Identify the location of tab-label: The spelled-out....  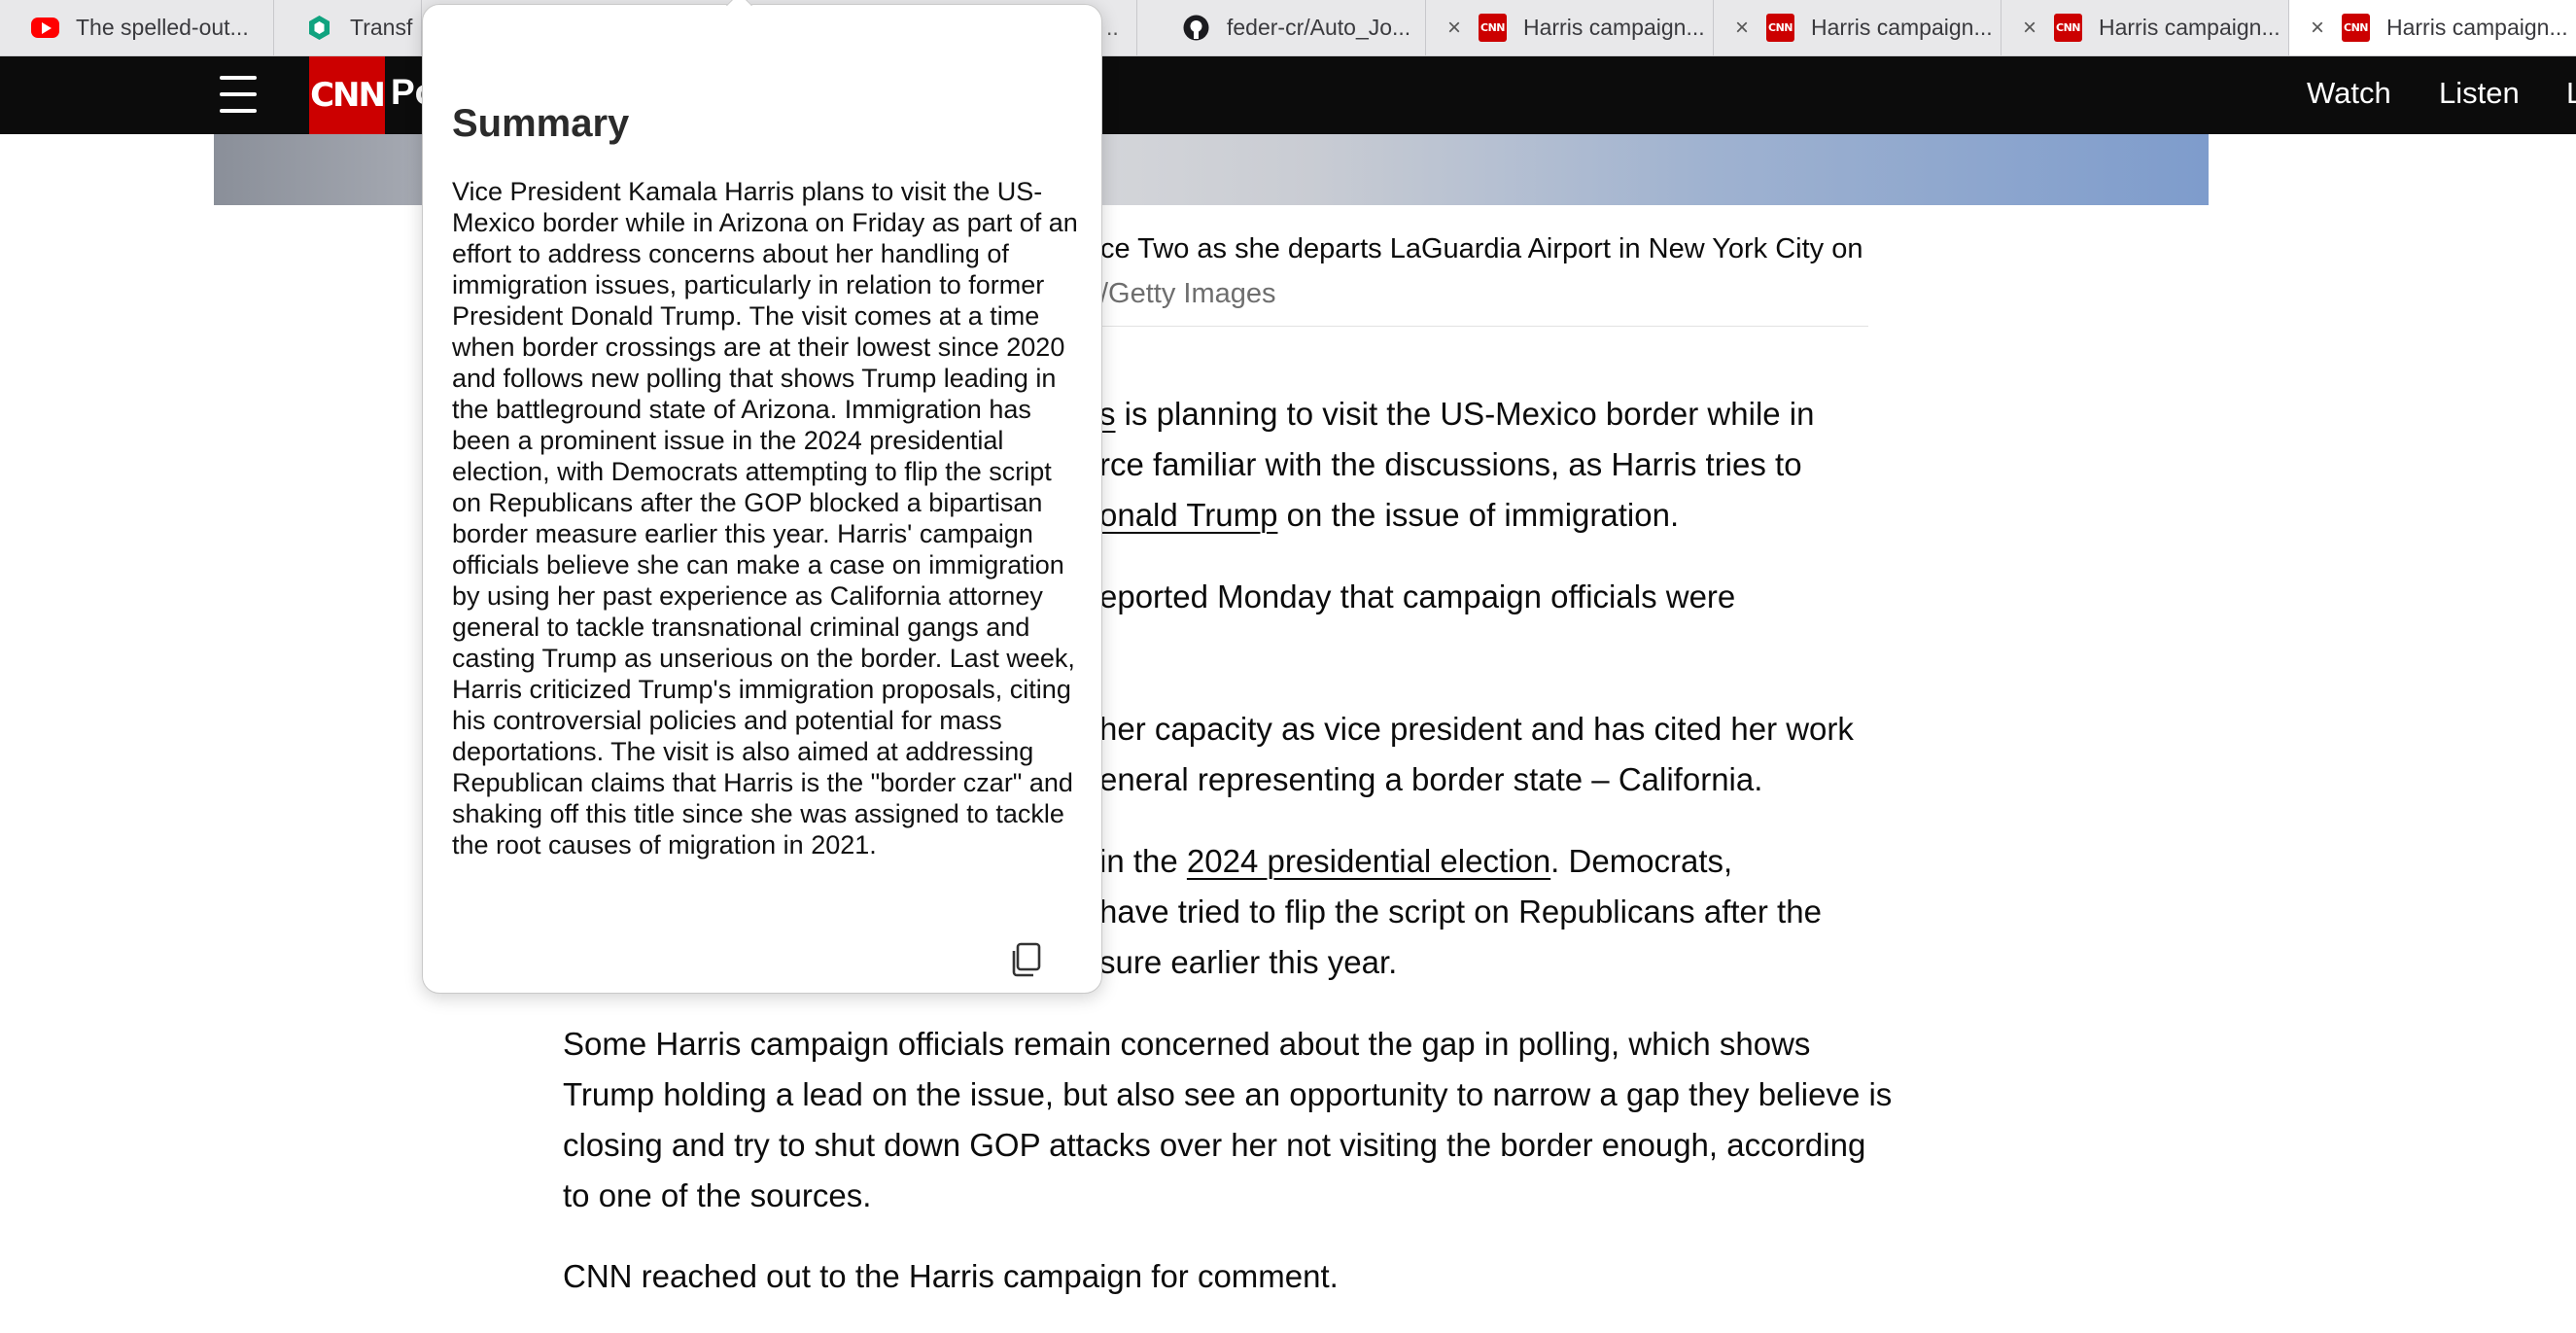
(162, 28).